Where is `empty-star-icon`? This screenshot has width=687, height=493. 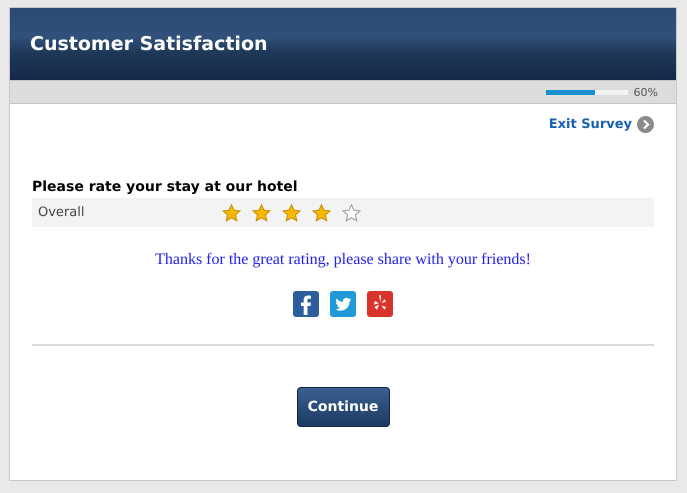 empty-star-icon is located at coordinates (351, 213).